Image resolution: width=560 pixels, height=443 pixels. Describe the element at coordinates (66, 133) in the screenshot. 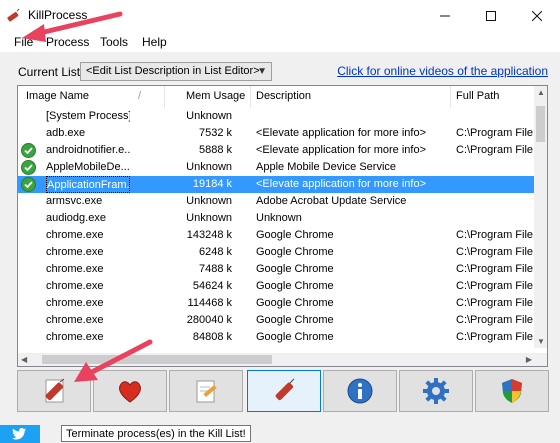

I see `cell-image-name: adb.exe` at that location.